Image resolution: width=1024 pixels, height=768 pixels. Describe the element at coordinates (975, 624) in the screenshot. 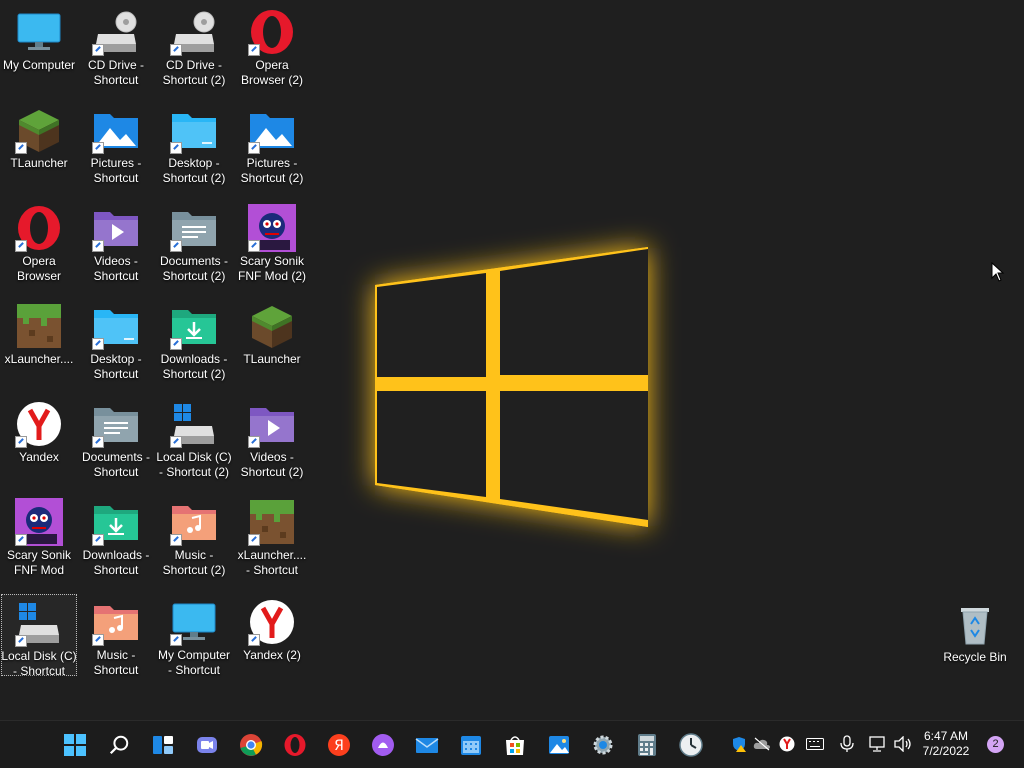

I see `recycle-bin-icon` at that location.